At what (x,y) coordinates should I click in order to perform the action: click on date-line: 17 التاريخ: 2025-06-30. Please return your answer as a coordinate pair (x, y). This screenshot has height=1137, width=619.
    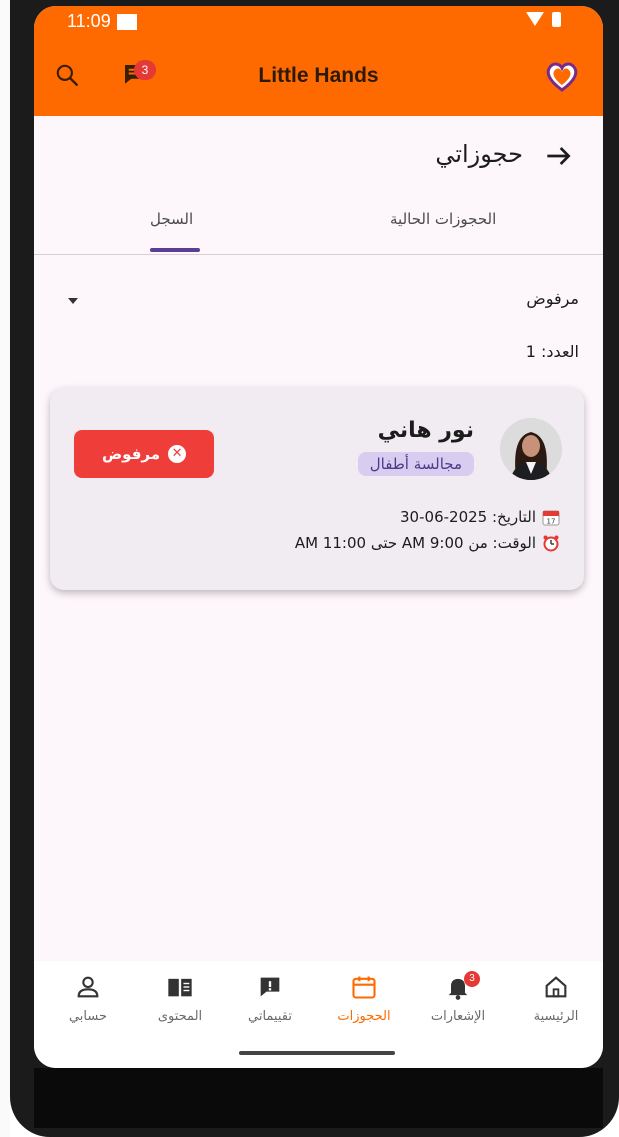
    Looking at the image, I should click on (480, 517).